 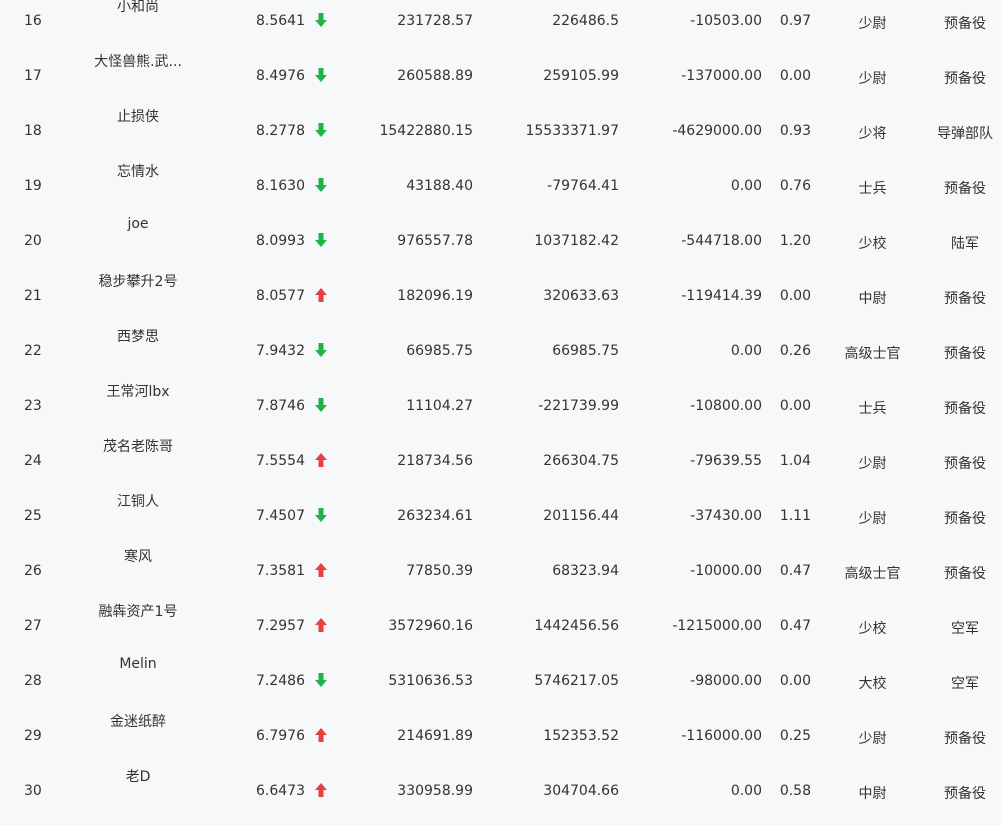 What do you see at coordinates (583, 186) in the screenshot?
I see `value-cell-2: -79764.41` at bounding box center [583, 186].